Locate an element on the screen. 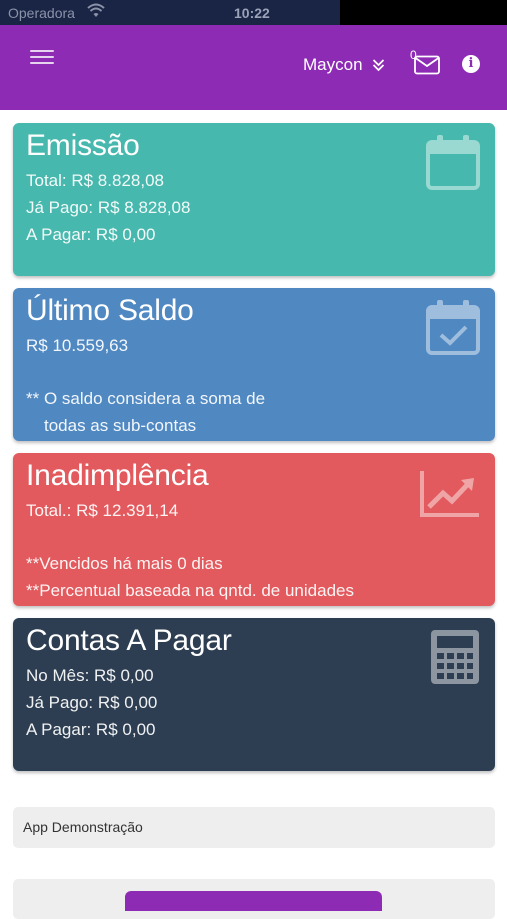  contas-a-pagar: A Pagar: R$ 0,00 is located at coordinates (91, 729).